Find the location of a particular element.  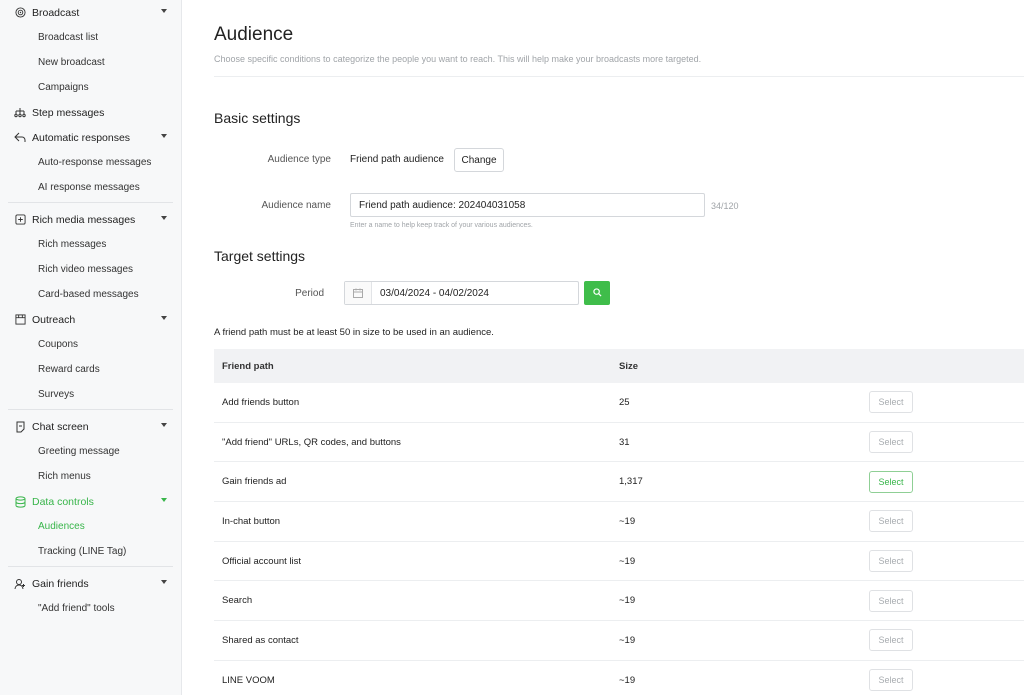

sidebar-item-auto-response: Auto-response messages is located at coordinates (90, 162).